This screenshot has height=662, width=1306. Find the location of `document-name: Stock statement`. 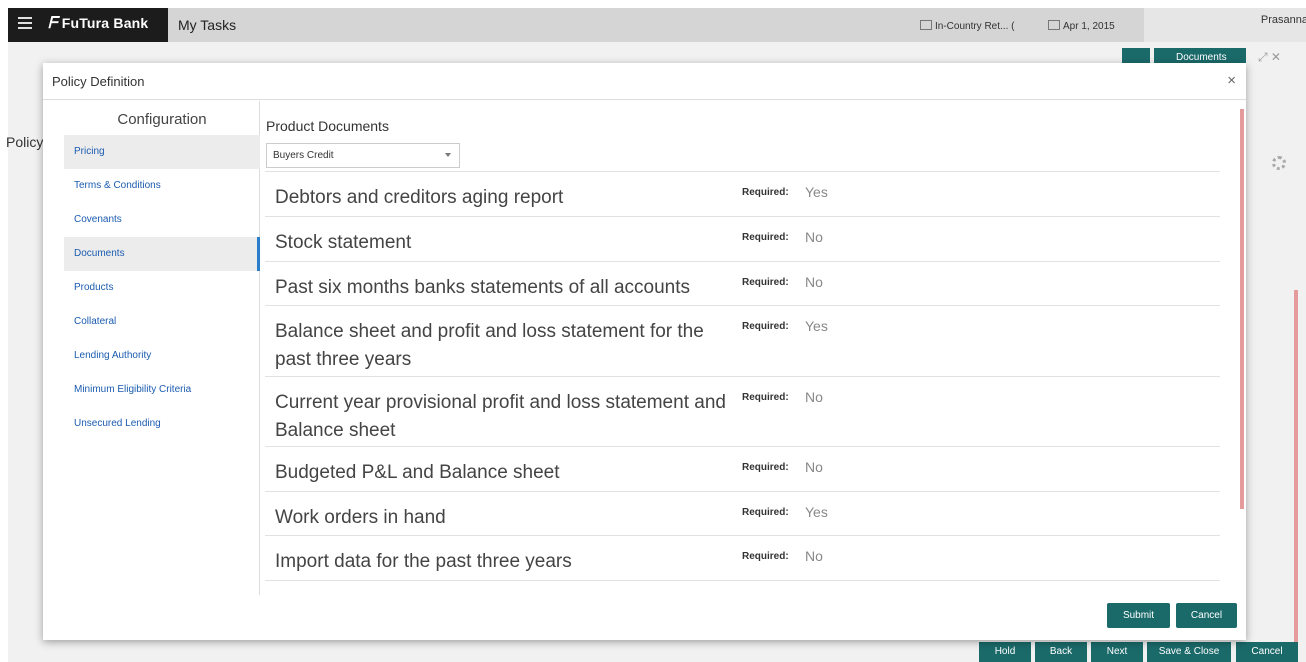

document-name: Stock statement is located at coordinates (343, 242).